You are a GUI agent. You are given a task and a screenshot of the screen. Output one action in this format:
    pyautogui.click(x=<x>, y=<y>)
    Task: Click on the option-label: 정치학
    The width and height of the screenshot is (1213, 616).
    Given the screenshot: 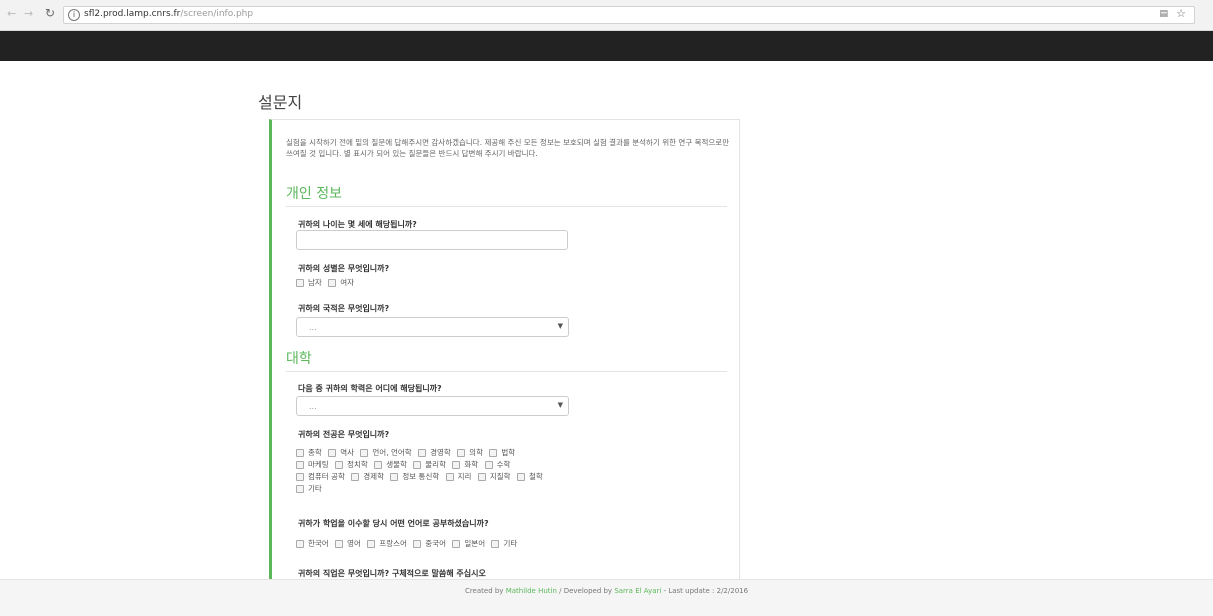 What is the action you would take?
    pyautogui.click(x=357, y=464)
    